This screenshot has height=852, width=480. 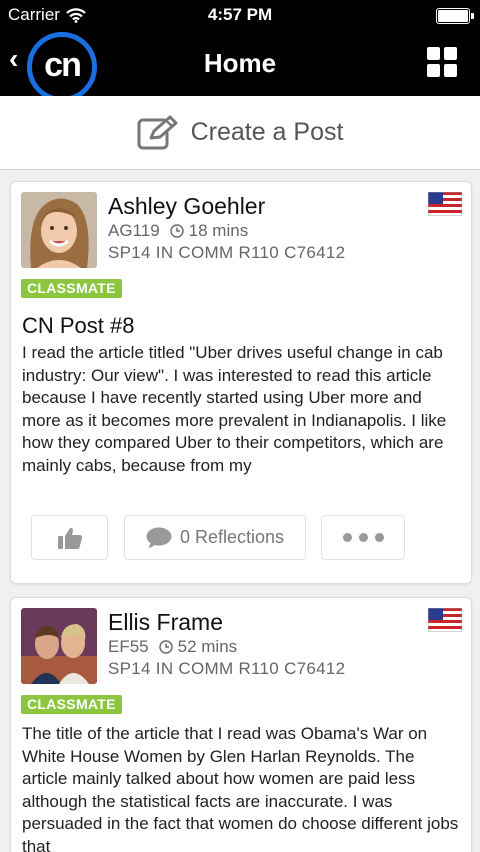 I want to click on nav-bar: ‹ cn Home, so click(x=240, y=66).